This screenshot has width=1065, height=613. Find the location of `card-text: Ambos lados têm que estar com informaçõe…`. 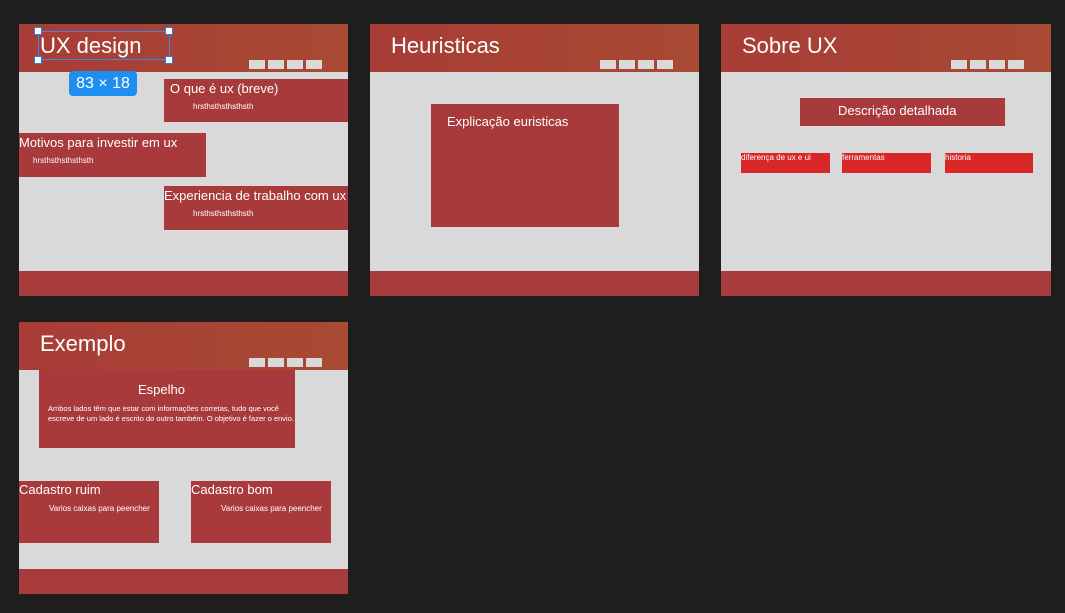

card-text: Ambos lados têm que estar com informaçõe… is located at coordinates (171, 413).